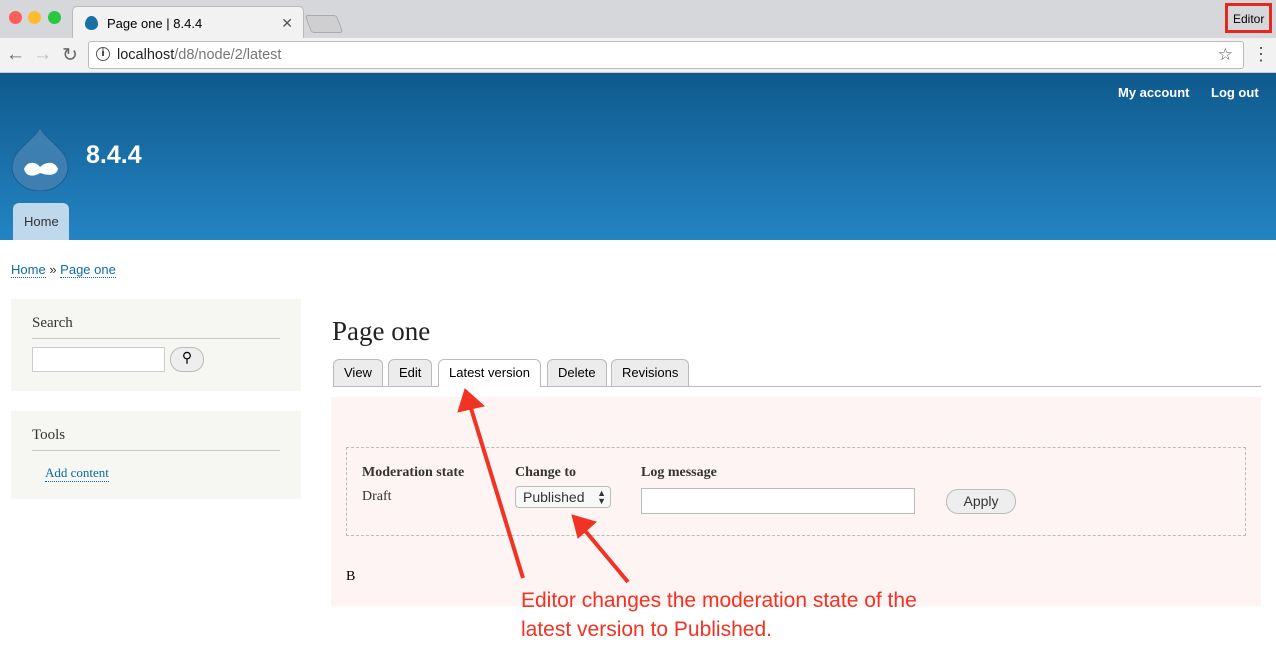 This screenshot has height=646, width=1276. I want to click on arrow-to-select, so click(605, 554).